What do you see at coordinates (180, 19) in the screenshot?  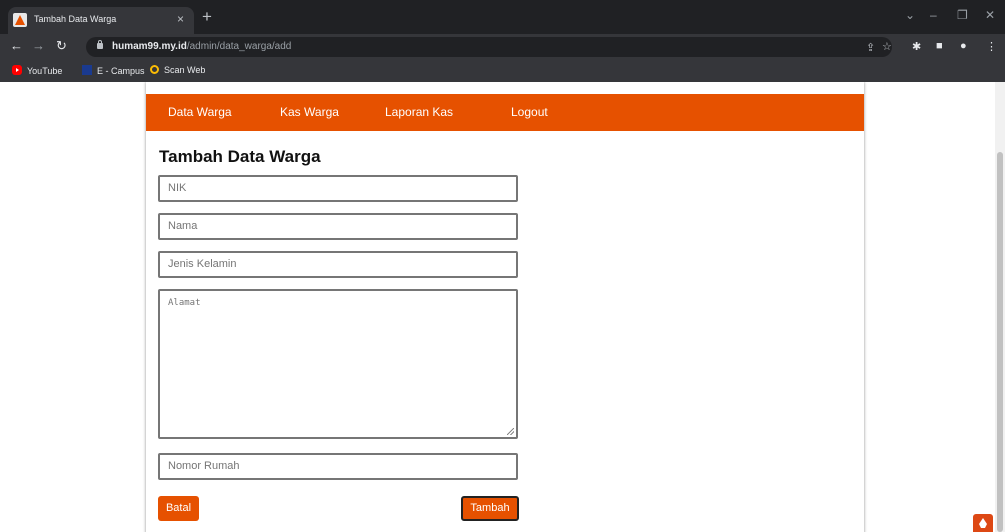 I see `tab-close-icon: ×` at bounding box center [180, 19].